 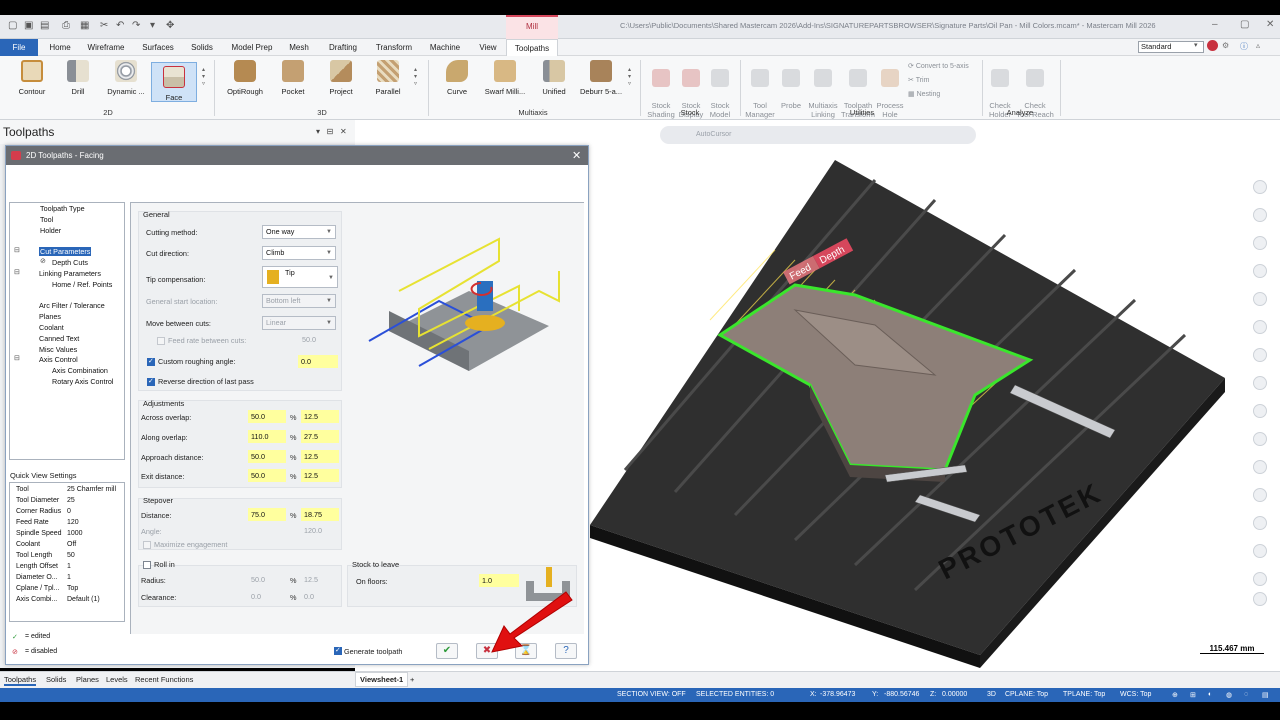 I want to click on cplane-status: CPLANE: Top, so click(x=1026, y=694).